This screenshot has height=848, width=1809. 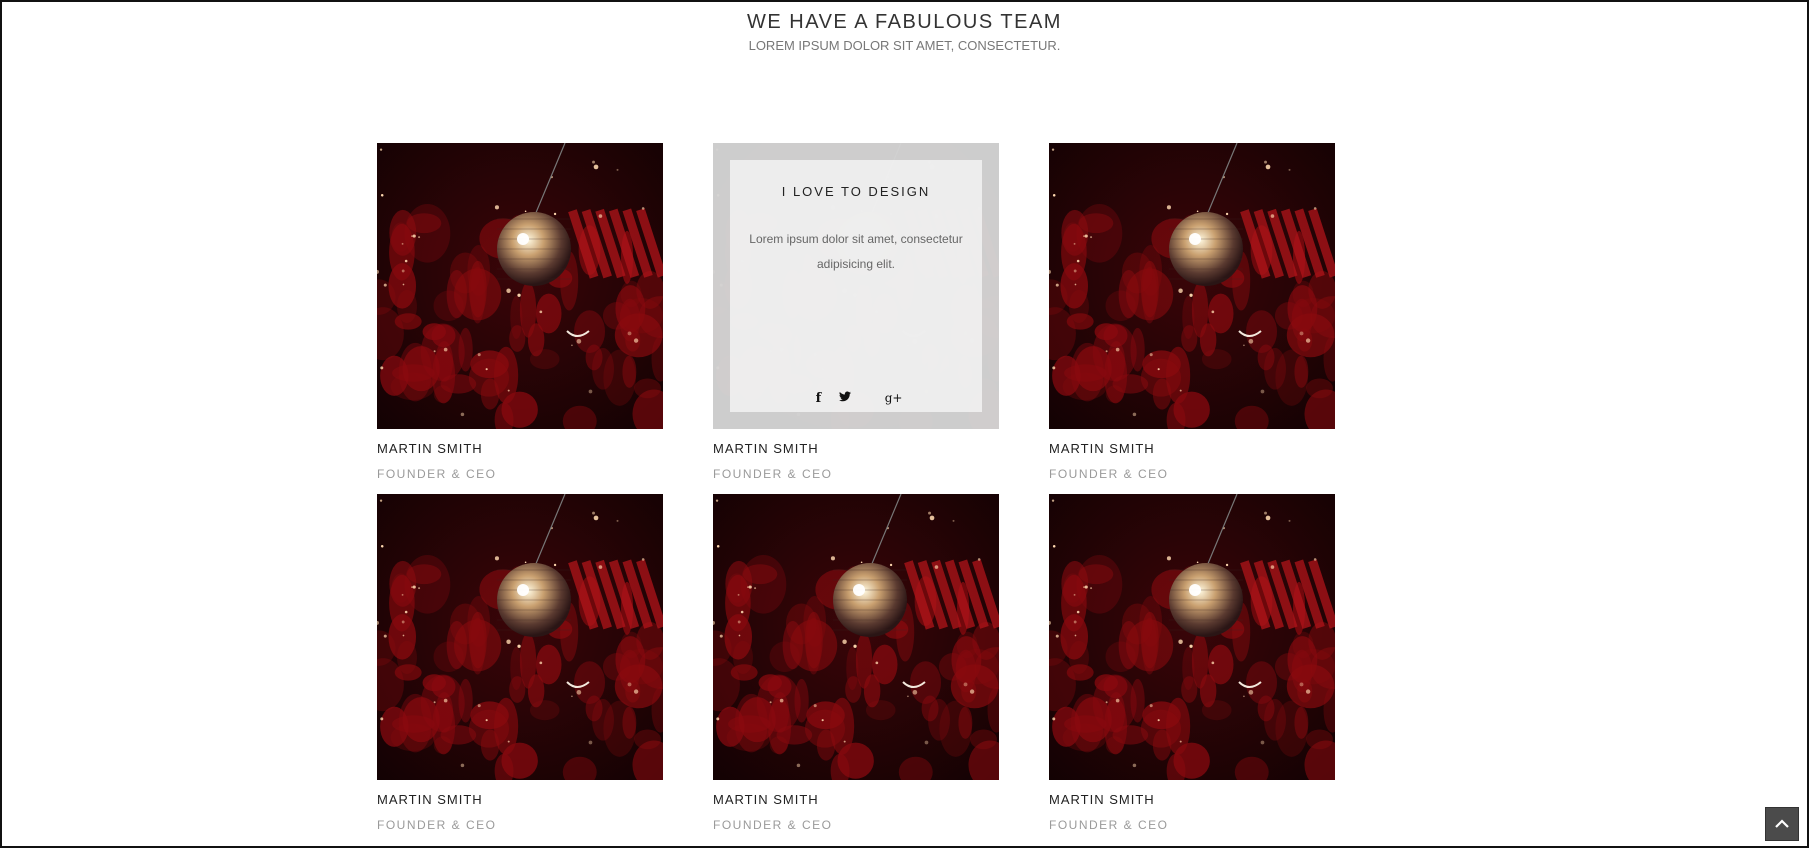 I want to click on facebook-icon: f, so click(x=818, y=399).